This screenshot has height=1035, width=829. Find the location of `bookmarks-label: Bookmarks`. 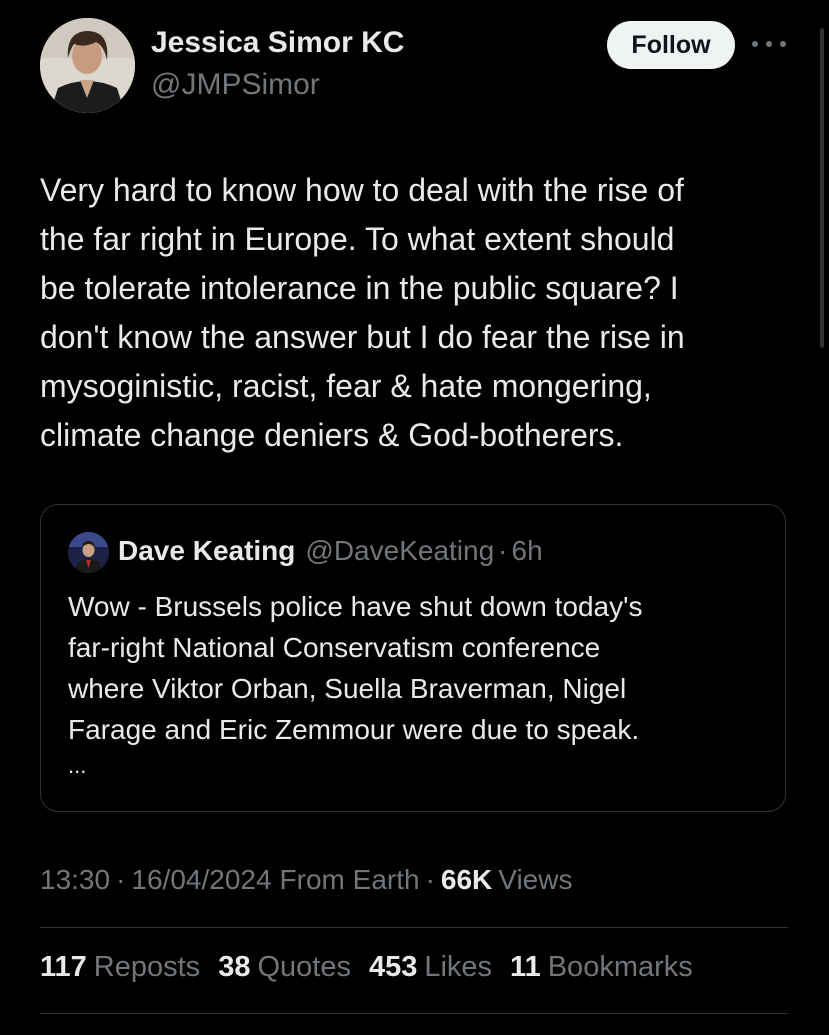

bookmarks-label: Bookmarks is located at coordinates (620, 967).